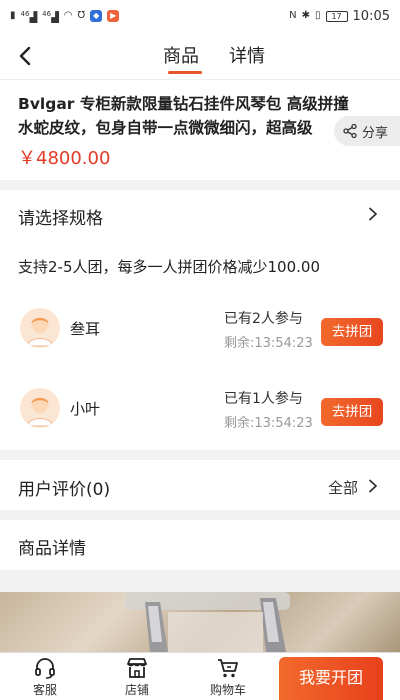  I want to click on review-title: 用户评价(0), so click(64, 490).